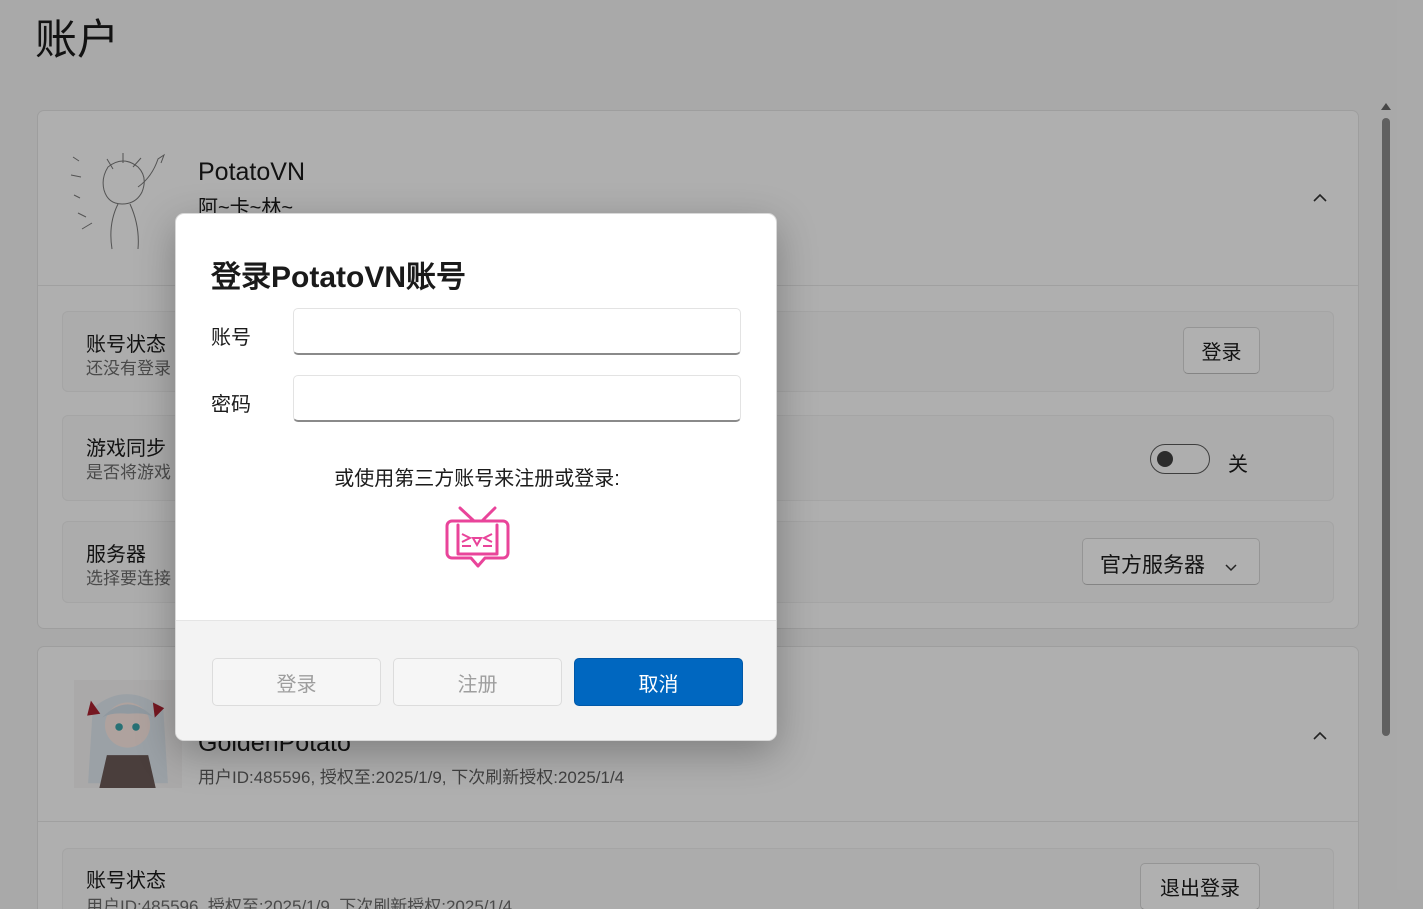 The height and width of the screenshot is (909, 1423). What do you see at coordinates (658, 682) in the screenshot?
I see `dialog-cancel-button: 取消` at bounding box center [658, 682].